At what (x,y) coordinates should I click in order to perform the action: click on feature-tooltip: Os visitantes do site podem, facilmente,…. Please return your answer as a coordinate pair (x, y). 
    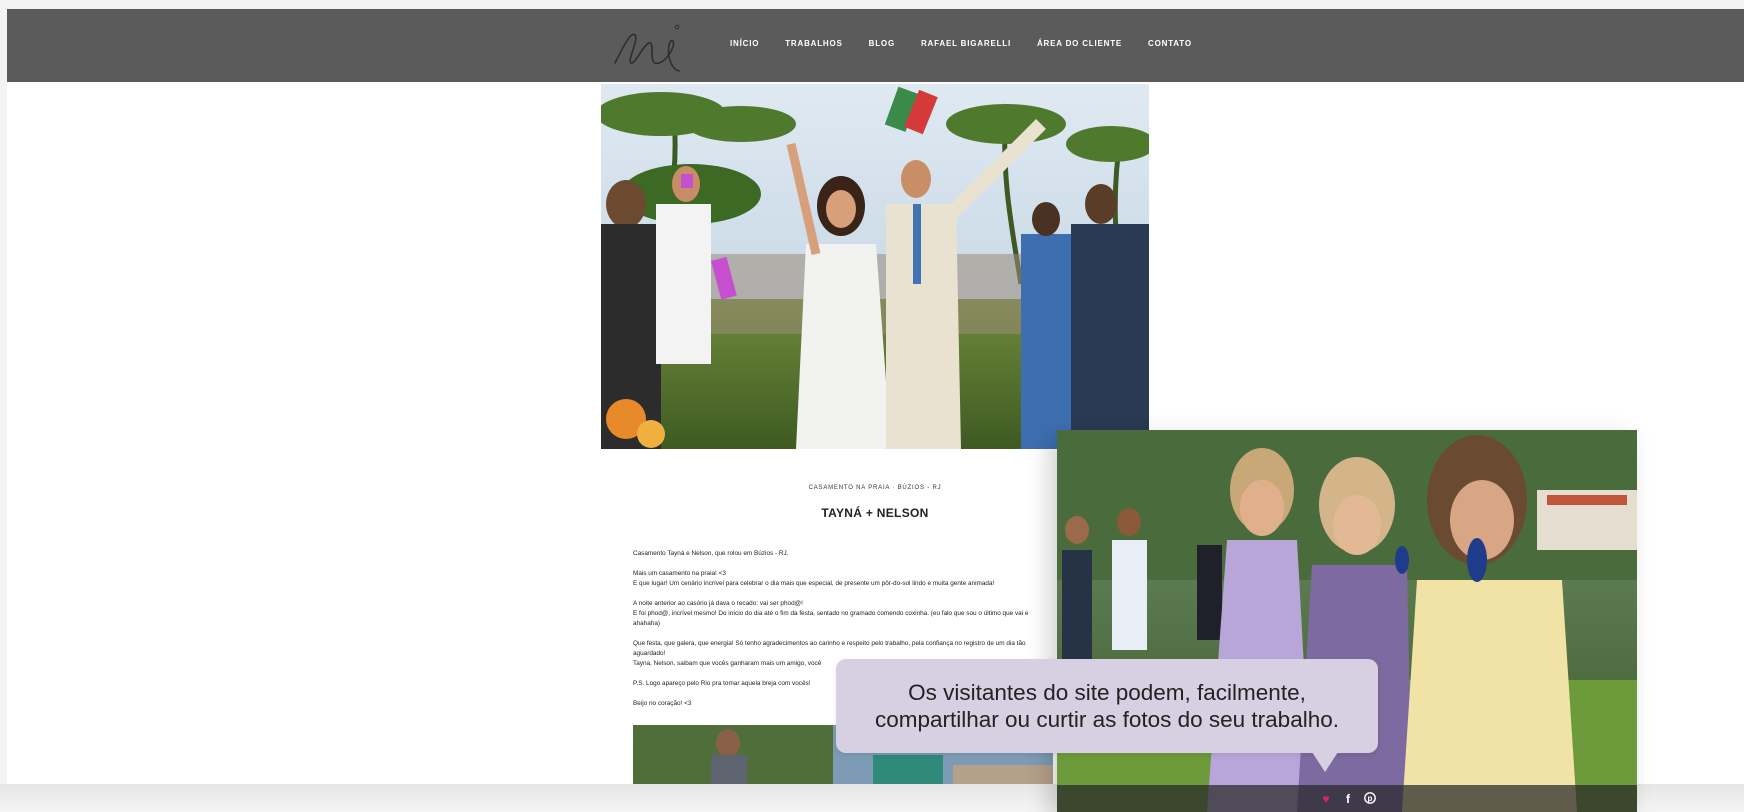
    Looking at the image, I should click on (1107, 706).